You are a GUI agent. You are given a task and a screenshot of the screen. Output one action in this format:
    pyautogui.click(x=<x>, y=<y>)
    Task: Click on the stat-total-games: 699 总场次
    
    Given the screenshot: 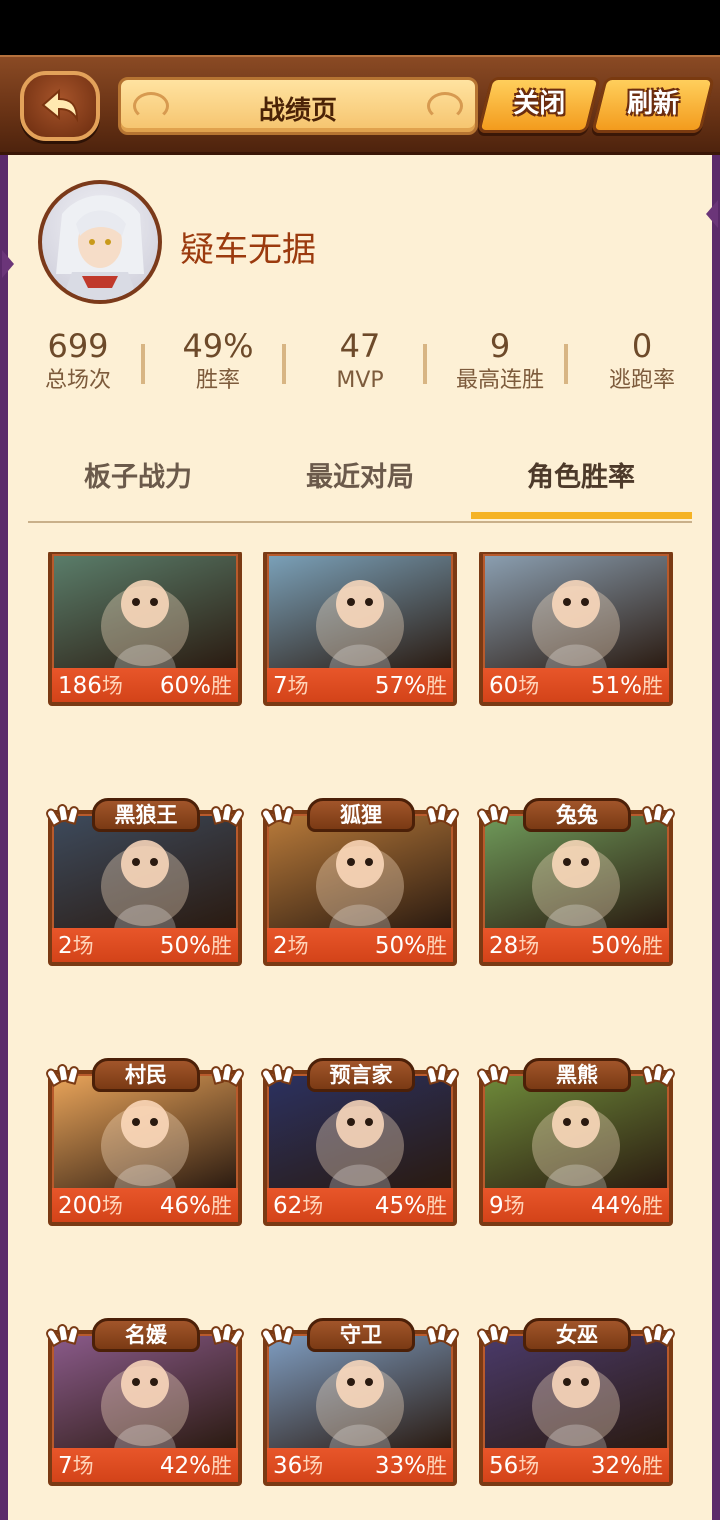 What is the action you would take?
    pyautogui.click(x=78, y=361)
    